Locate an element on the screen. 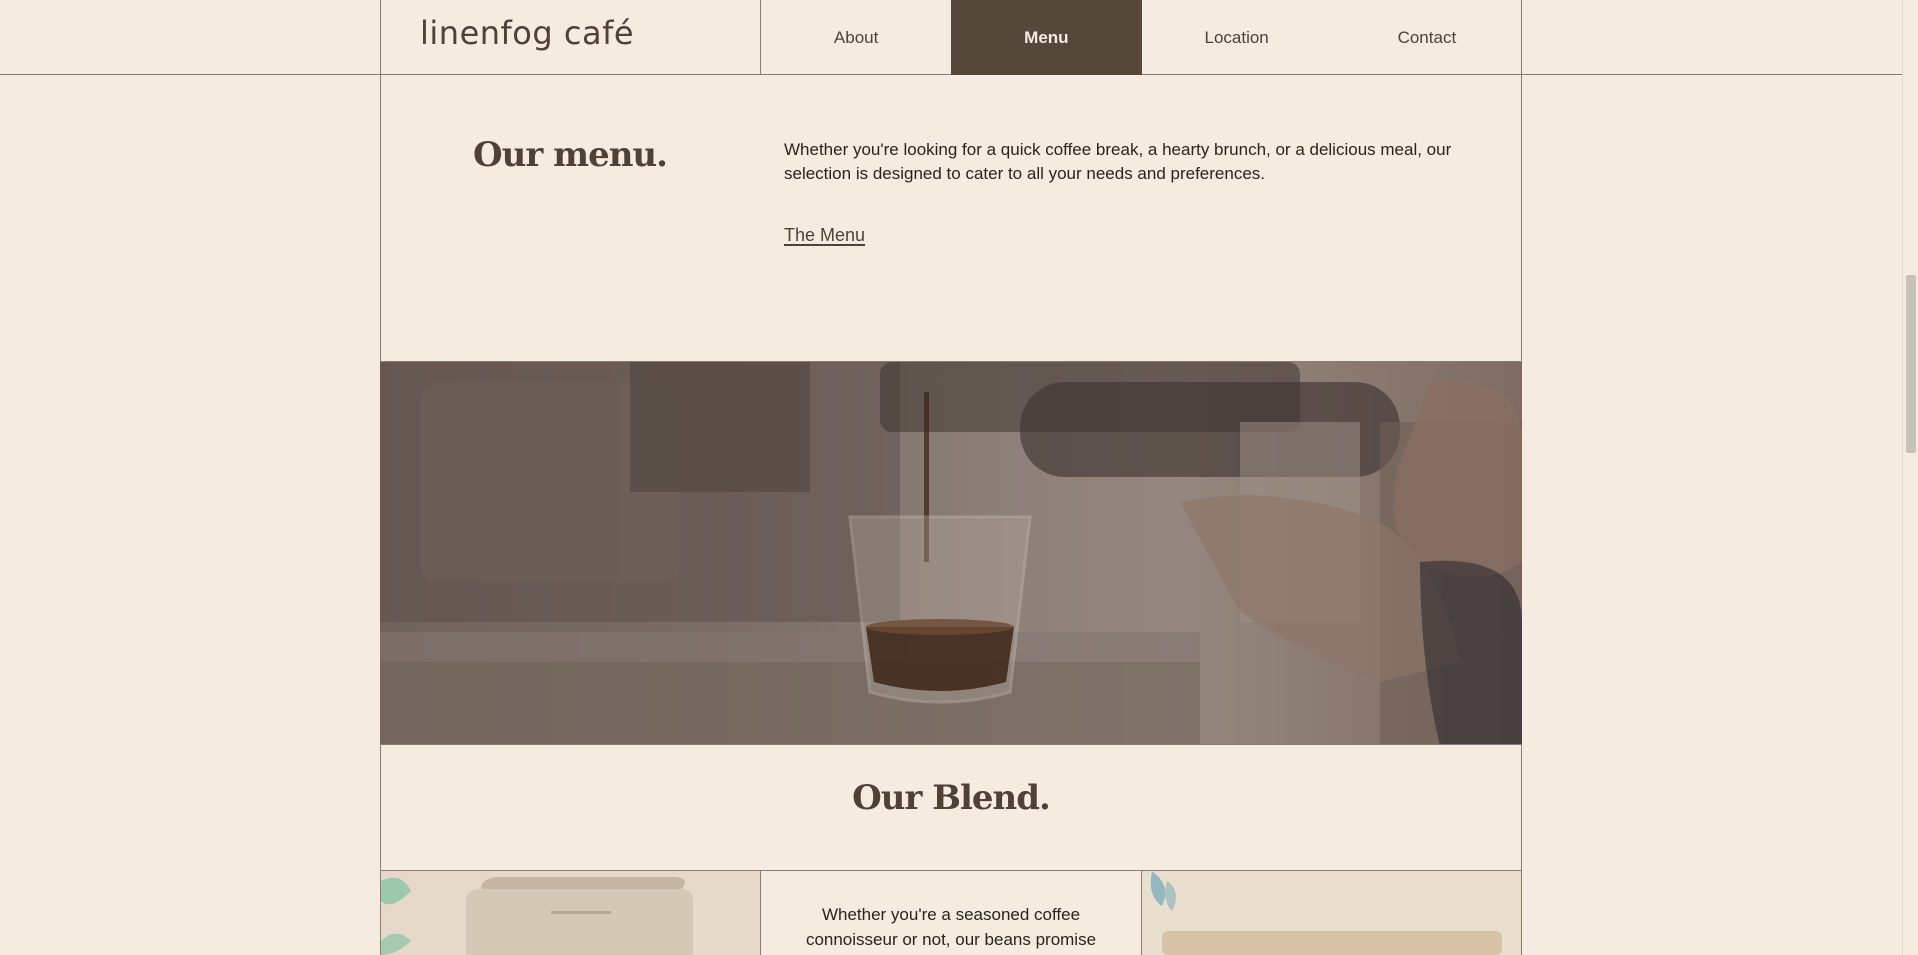 Image resolution: width=1918 pixels, height=955 pixels. page-scrollbar is located at coordinates (1910, 477).